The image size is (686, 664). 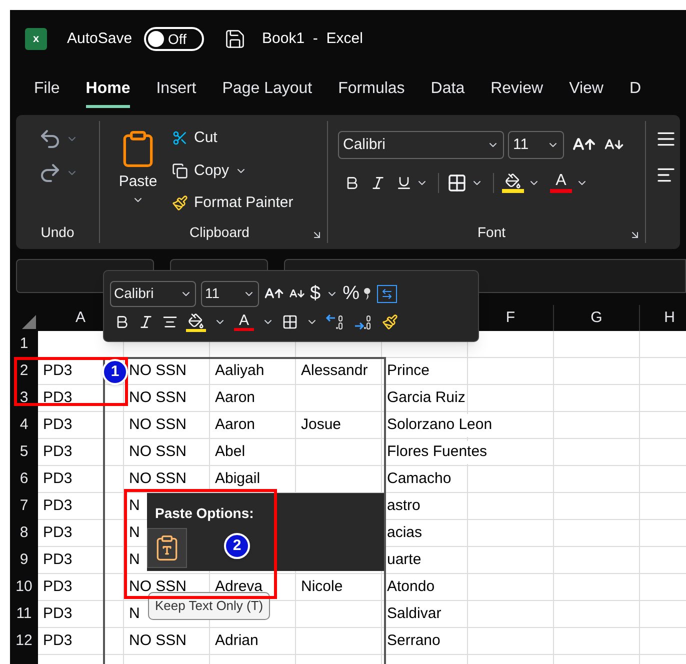 I want to click on ribbon-tab: Data, so click(x=447, y=90).